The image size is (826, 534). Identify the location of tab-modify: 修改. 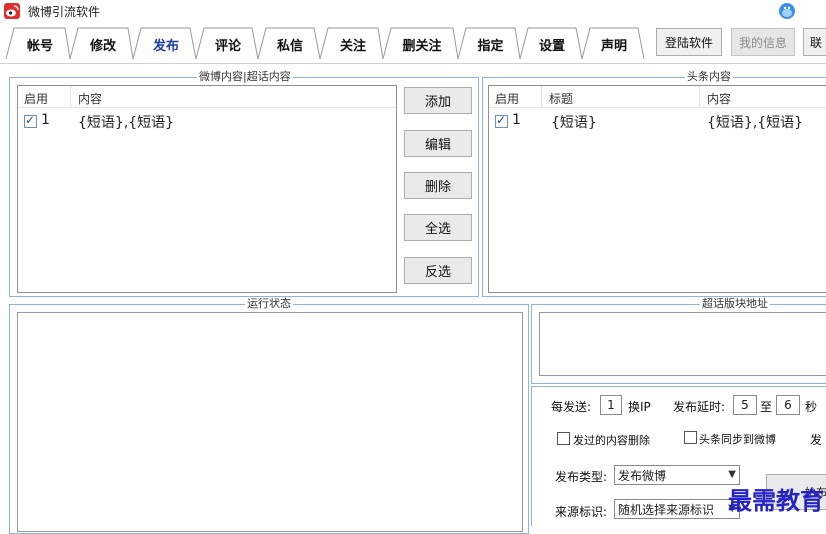
(103, 44).